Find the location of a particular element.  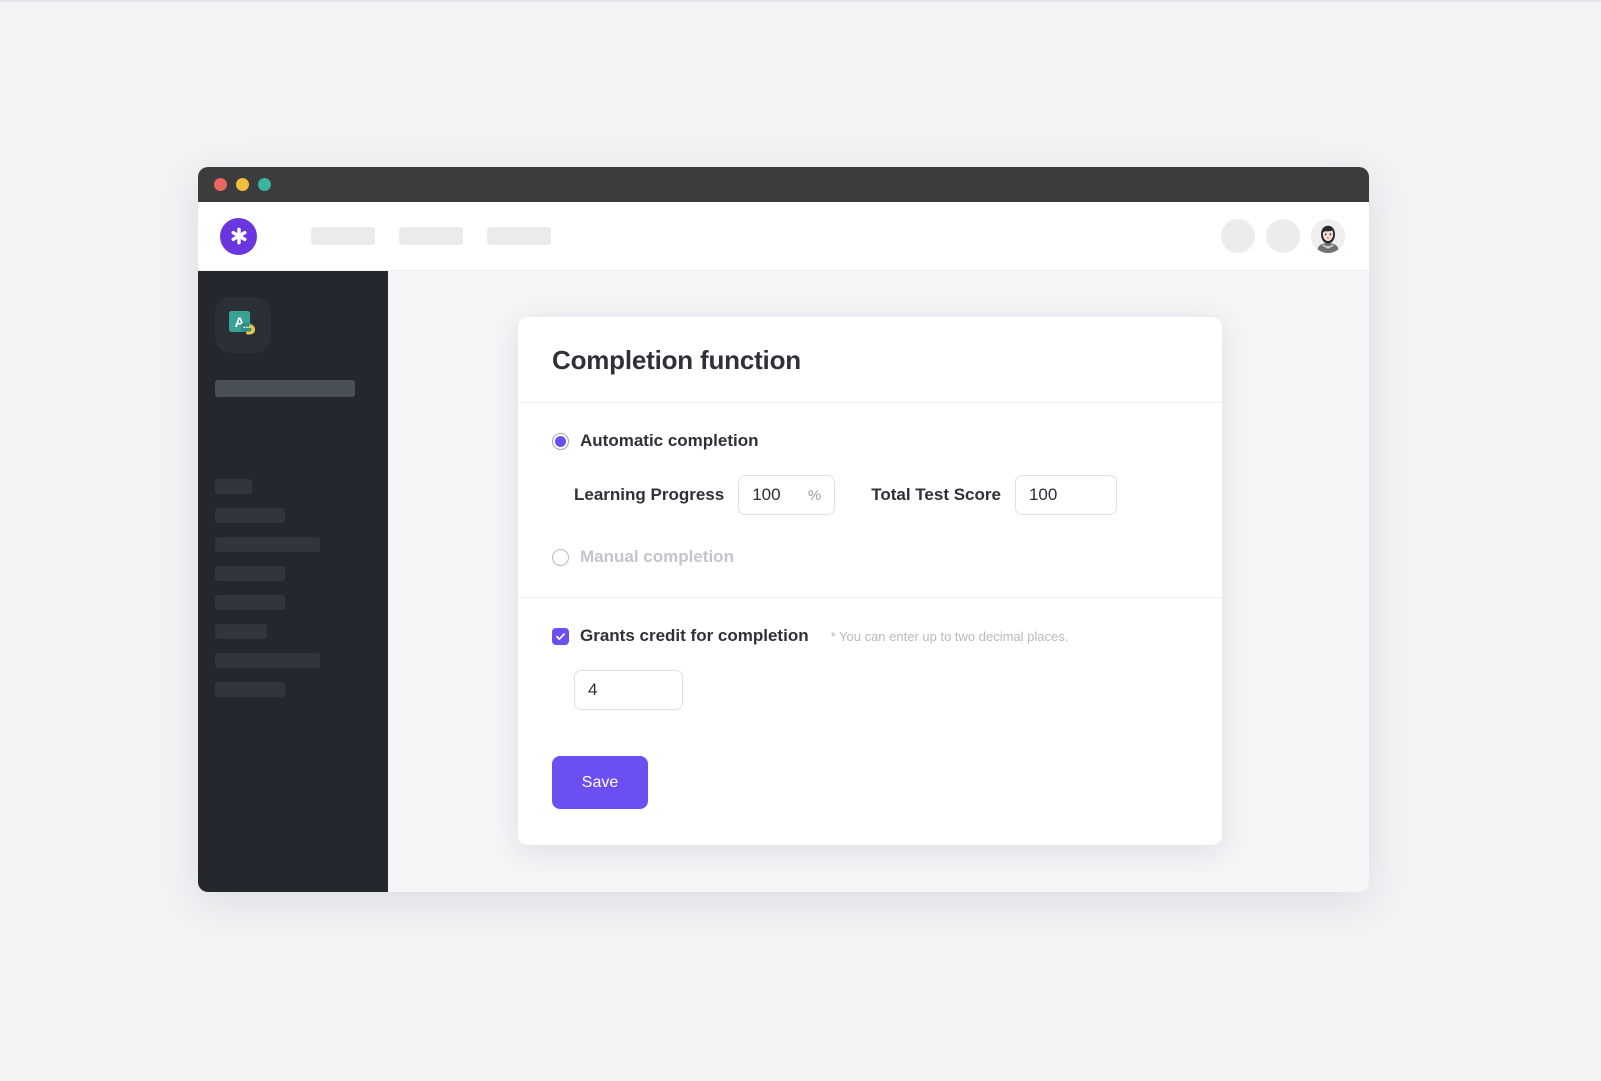

sidebar-title-placeholder is located at coordinates (285, 388).